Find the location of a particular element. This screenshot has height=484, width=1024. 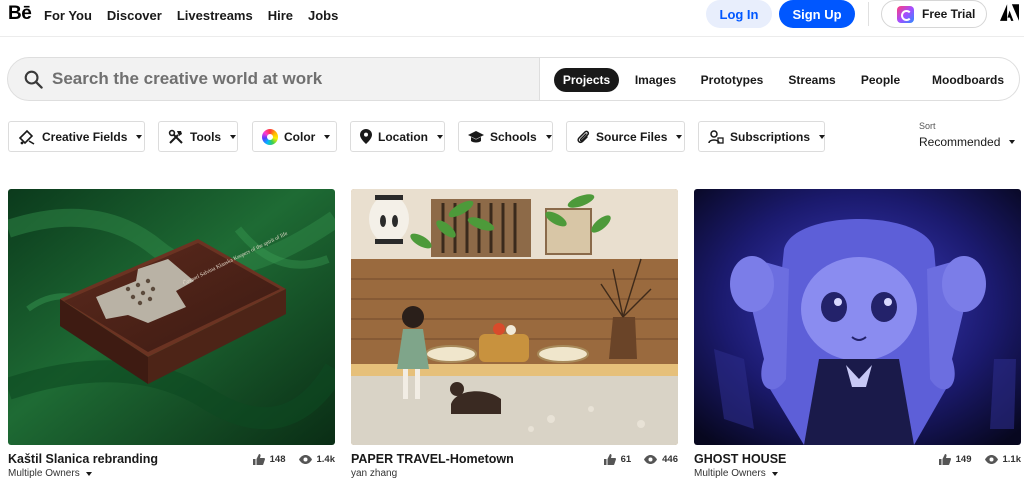

filter-source-files-label: Source Files is located at coordinates (632, 136).